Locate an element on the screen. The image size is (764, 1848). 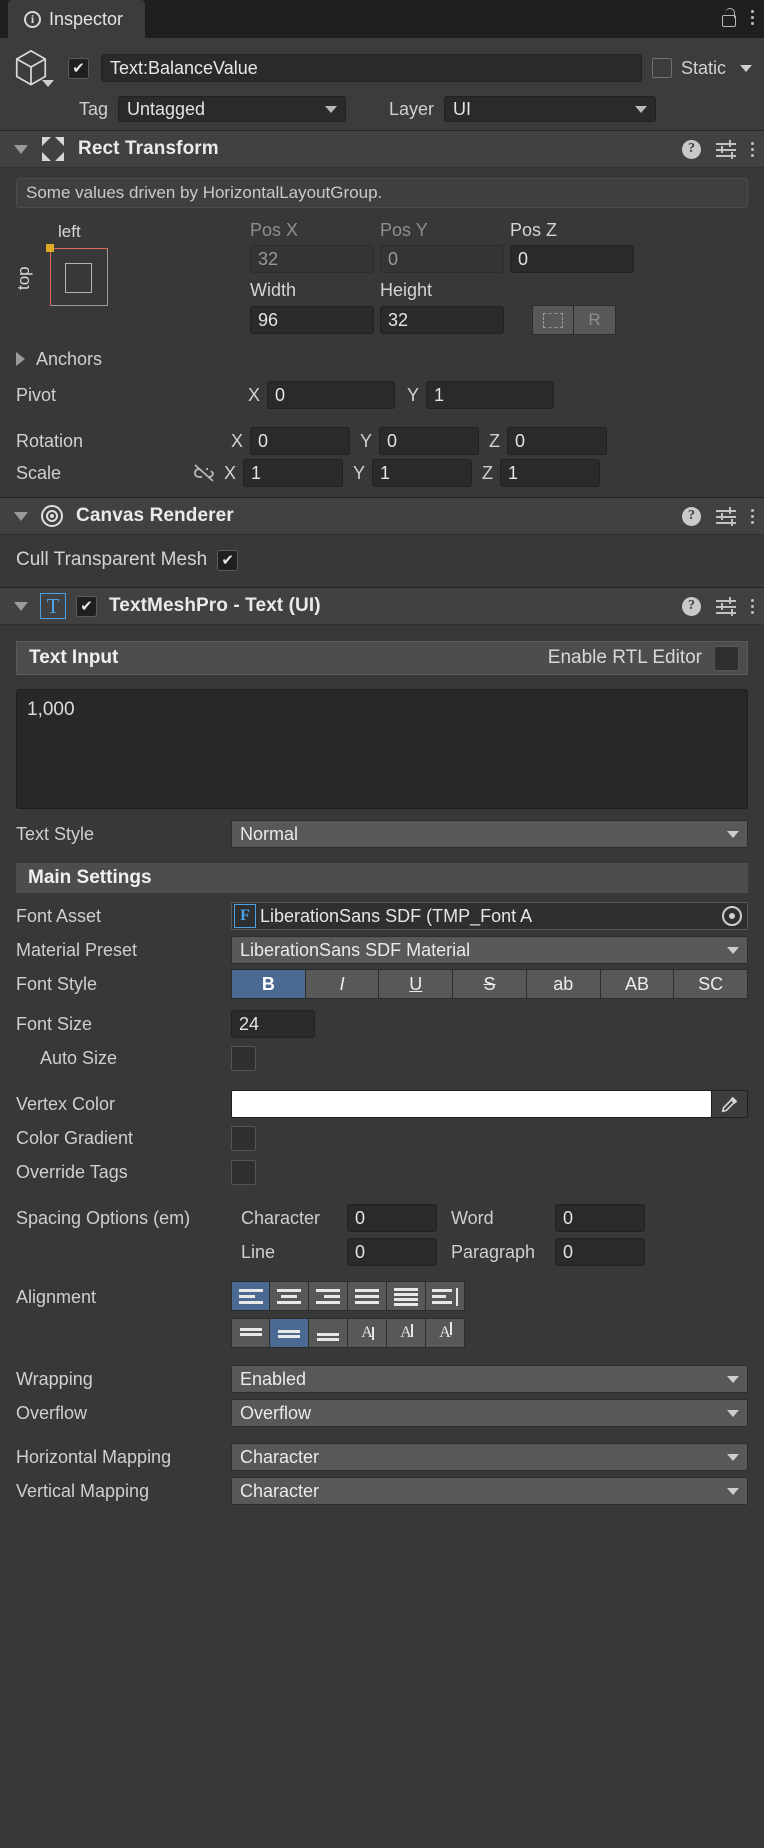
cull-transparent-mesh-checkbox is located at coordinates (228, 560).